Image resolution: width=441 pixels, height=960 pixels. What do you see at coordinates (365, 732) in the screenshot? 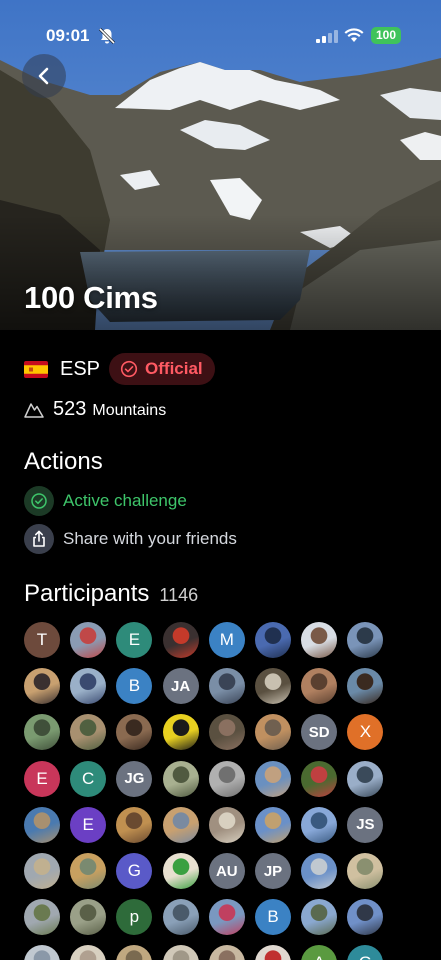
I see `participant-avatar: X` at bounding box center [365, 732].